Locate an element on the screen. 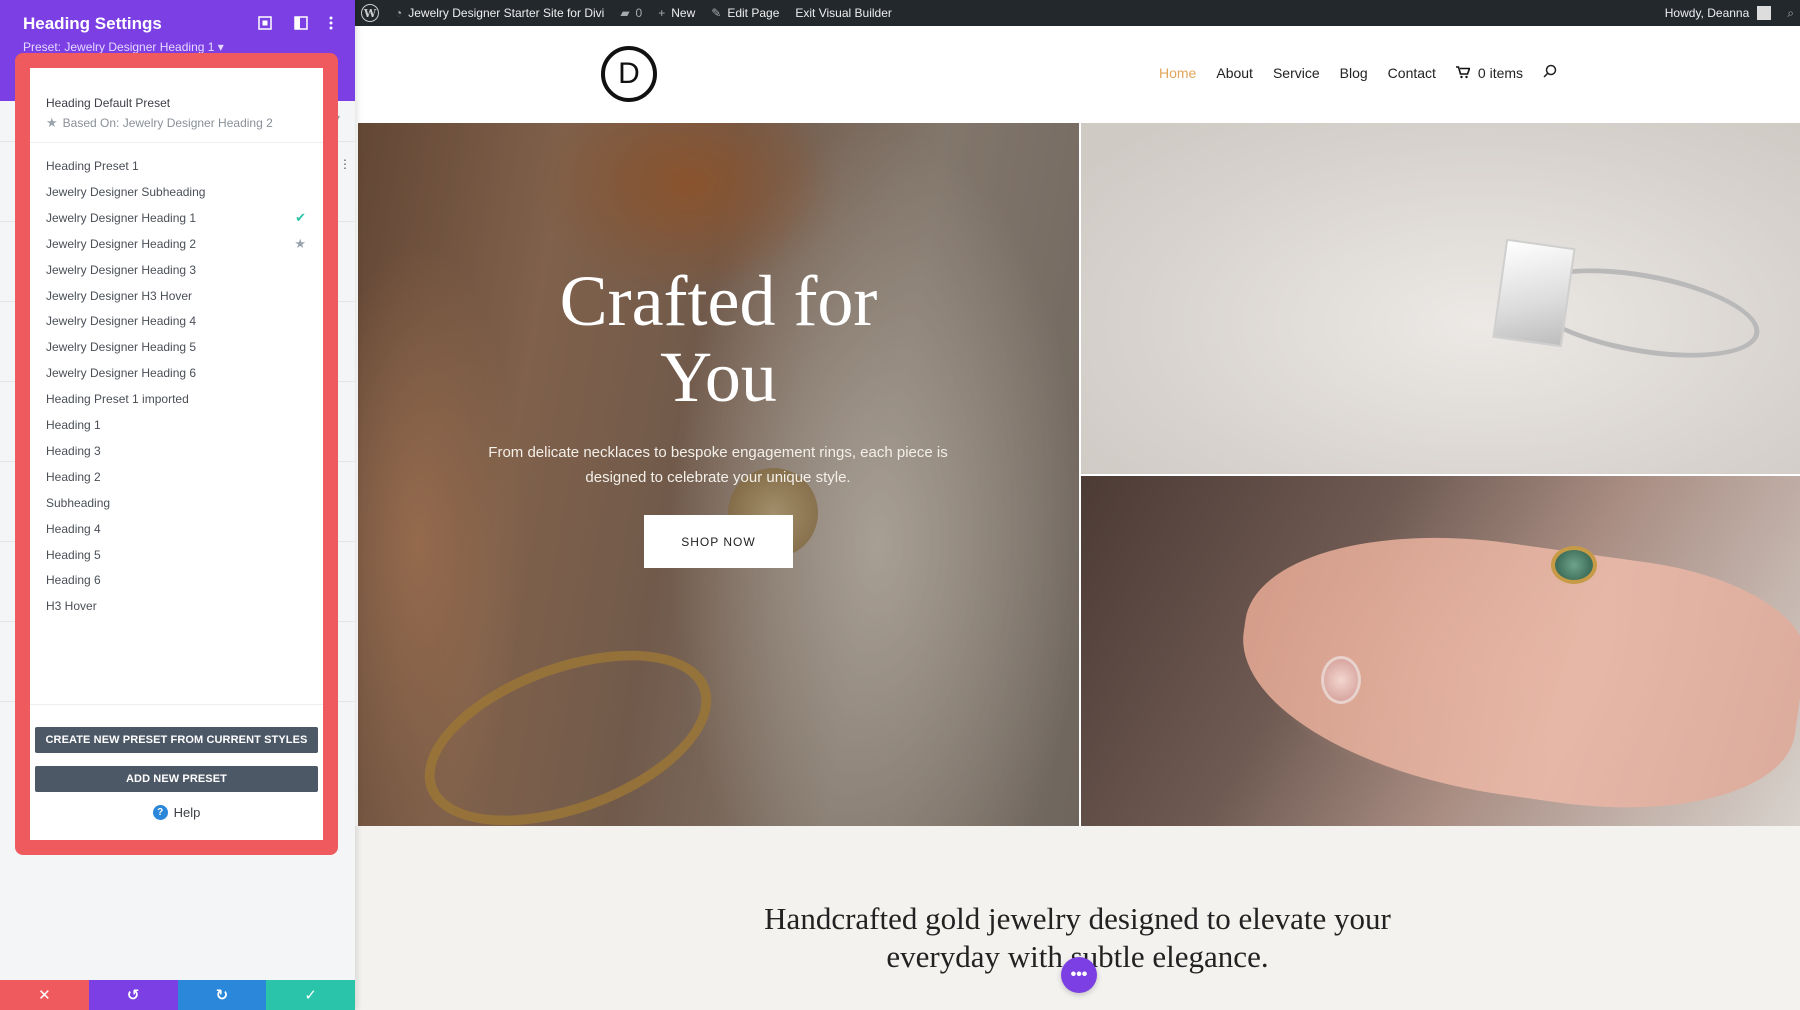  preset-item-label: Jewelry Designer Heading 6 is located at coordinates (121, 373).